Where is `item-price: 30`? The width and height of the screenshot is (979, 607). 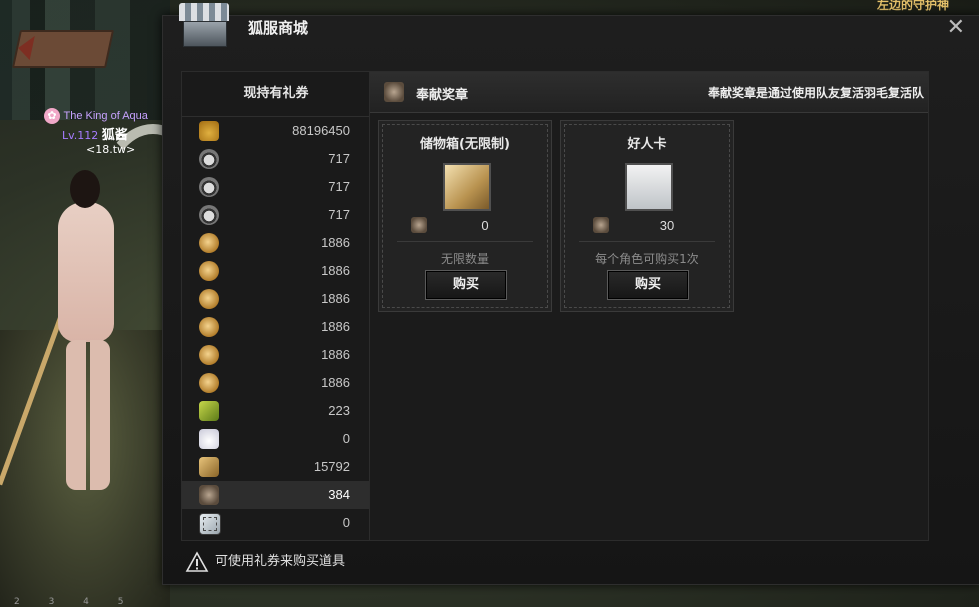
item-price: 30 is located at coordinates (667, 225).